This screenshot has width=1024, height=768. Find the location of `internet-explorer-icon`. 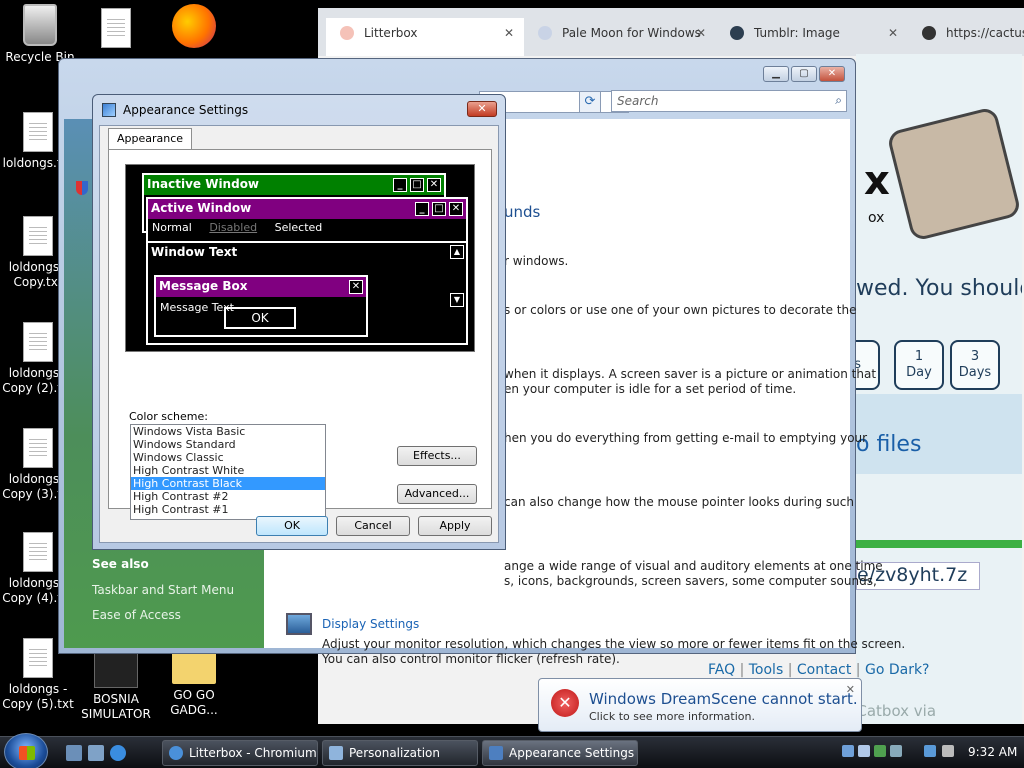

internet-explorer-icon is located at coordinates (118, 753).